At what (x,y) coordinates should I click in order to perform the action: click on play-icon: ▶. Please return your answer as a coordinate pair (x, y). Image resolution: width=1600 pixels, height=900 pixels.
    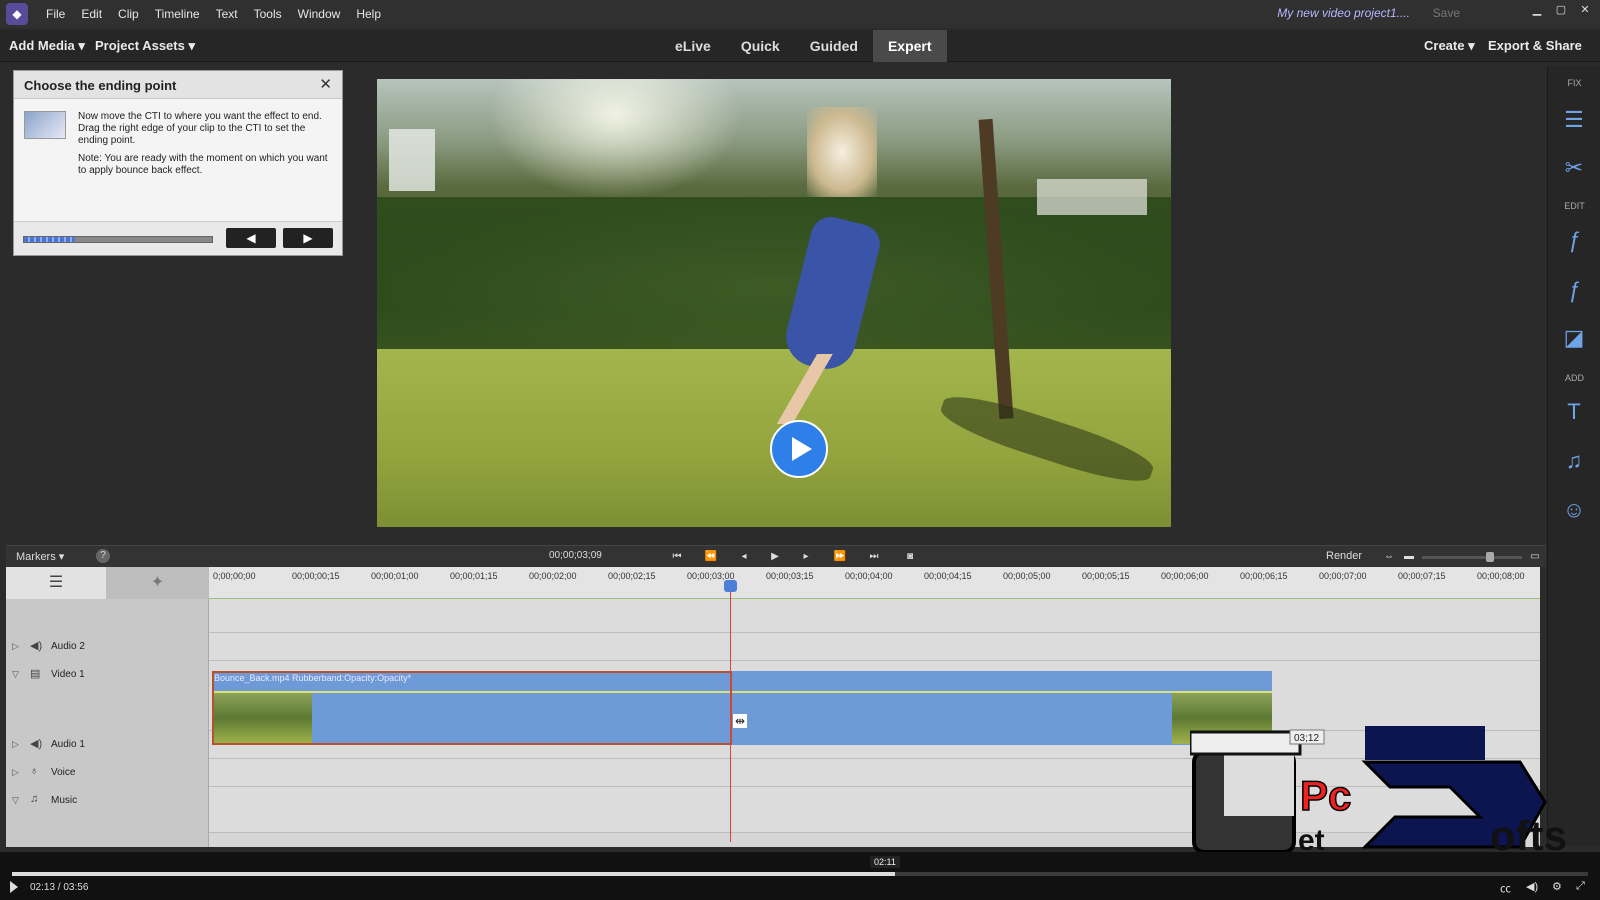
    Looking at the image, I should click on (775, 557).